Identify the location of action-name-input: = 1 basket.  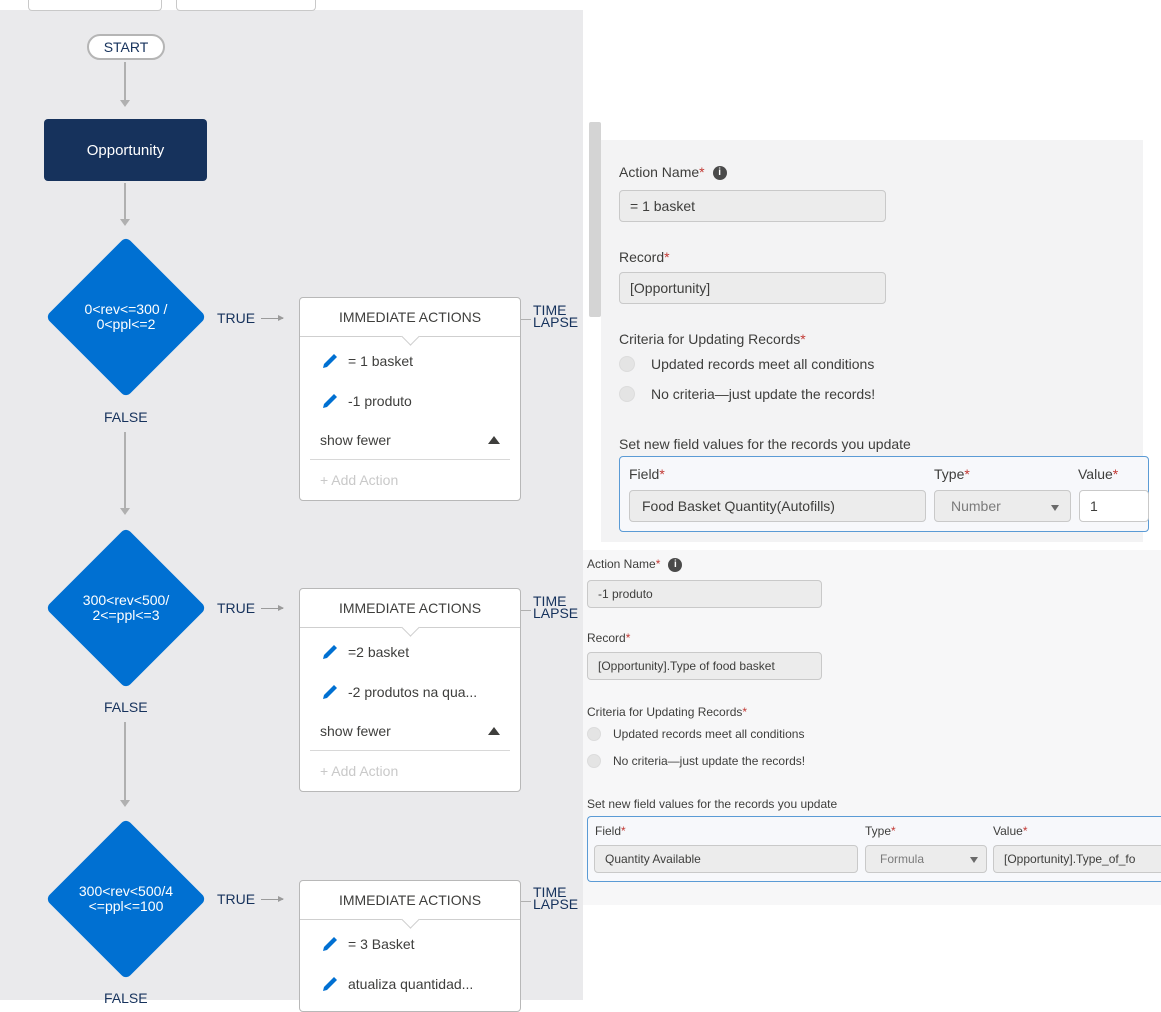
(752, 206).